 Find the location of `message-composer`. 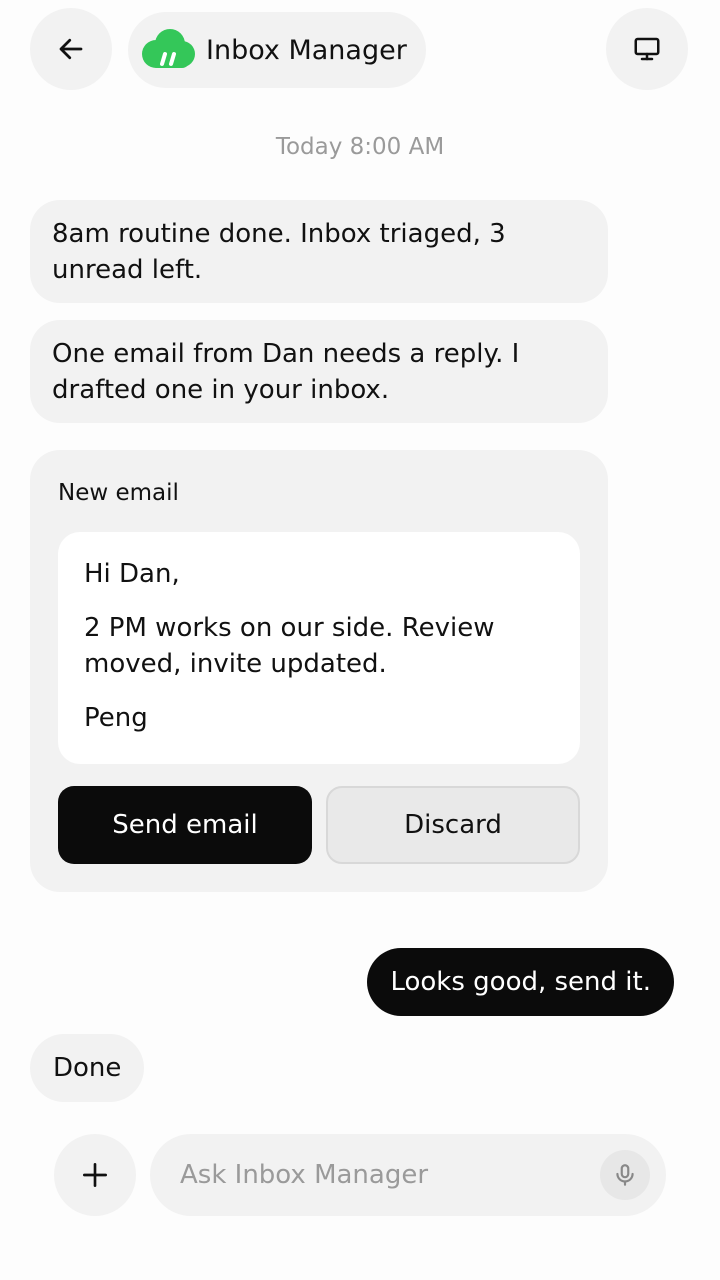

message-composer is located at coordinates (408, 1175).